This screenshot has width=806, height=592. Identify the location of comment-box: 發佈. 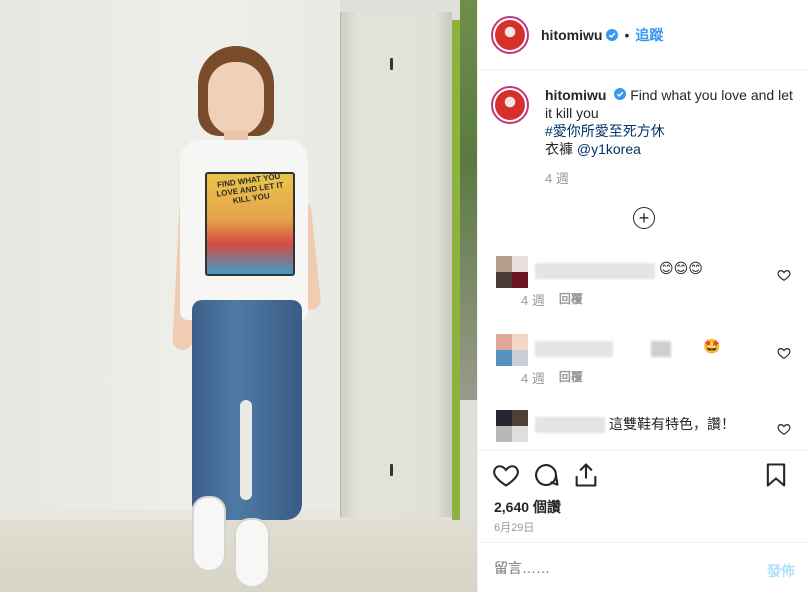
(642, 567).